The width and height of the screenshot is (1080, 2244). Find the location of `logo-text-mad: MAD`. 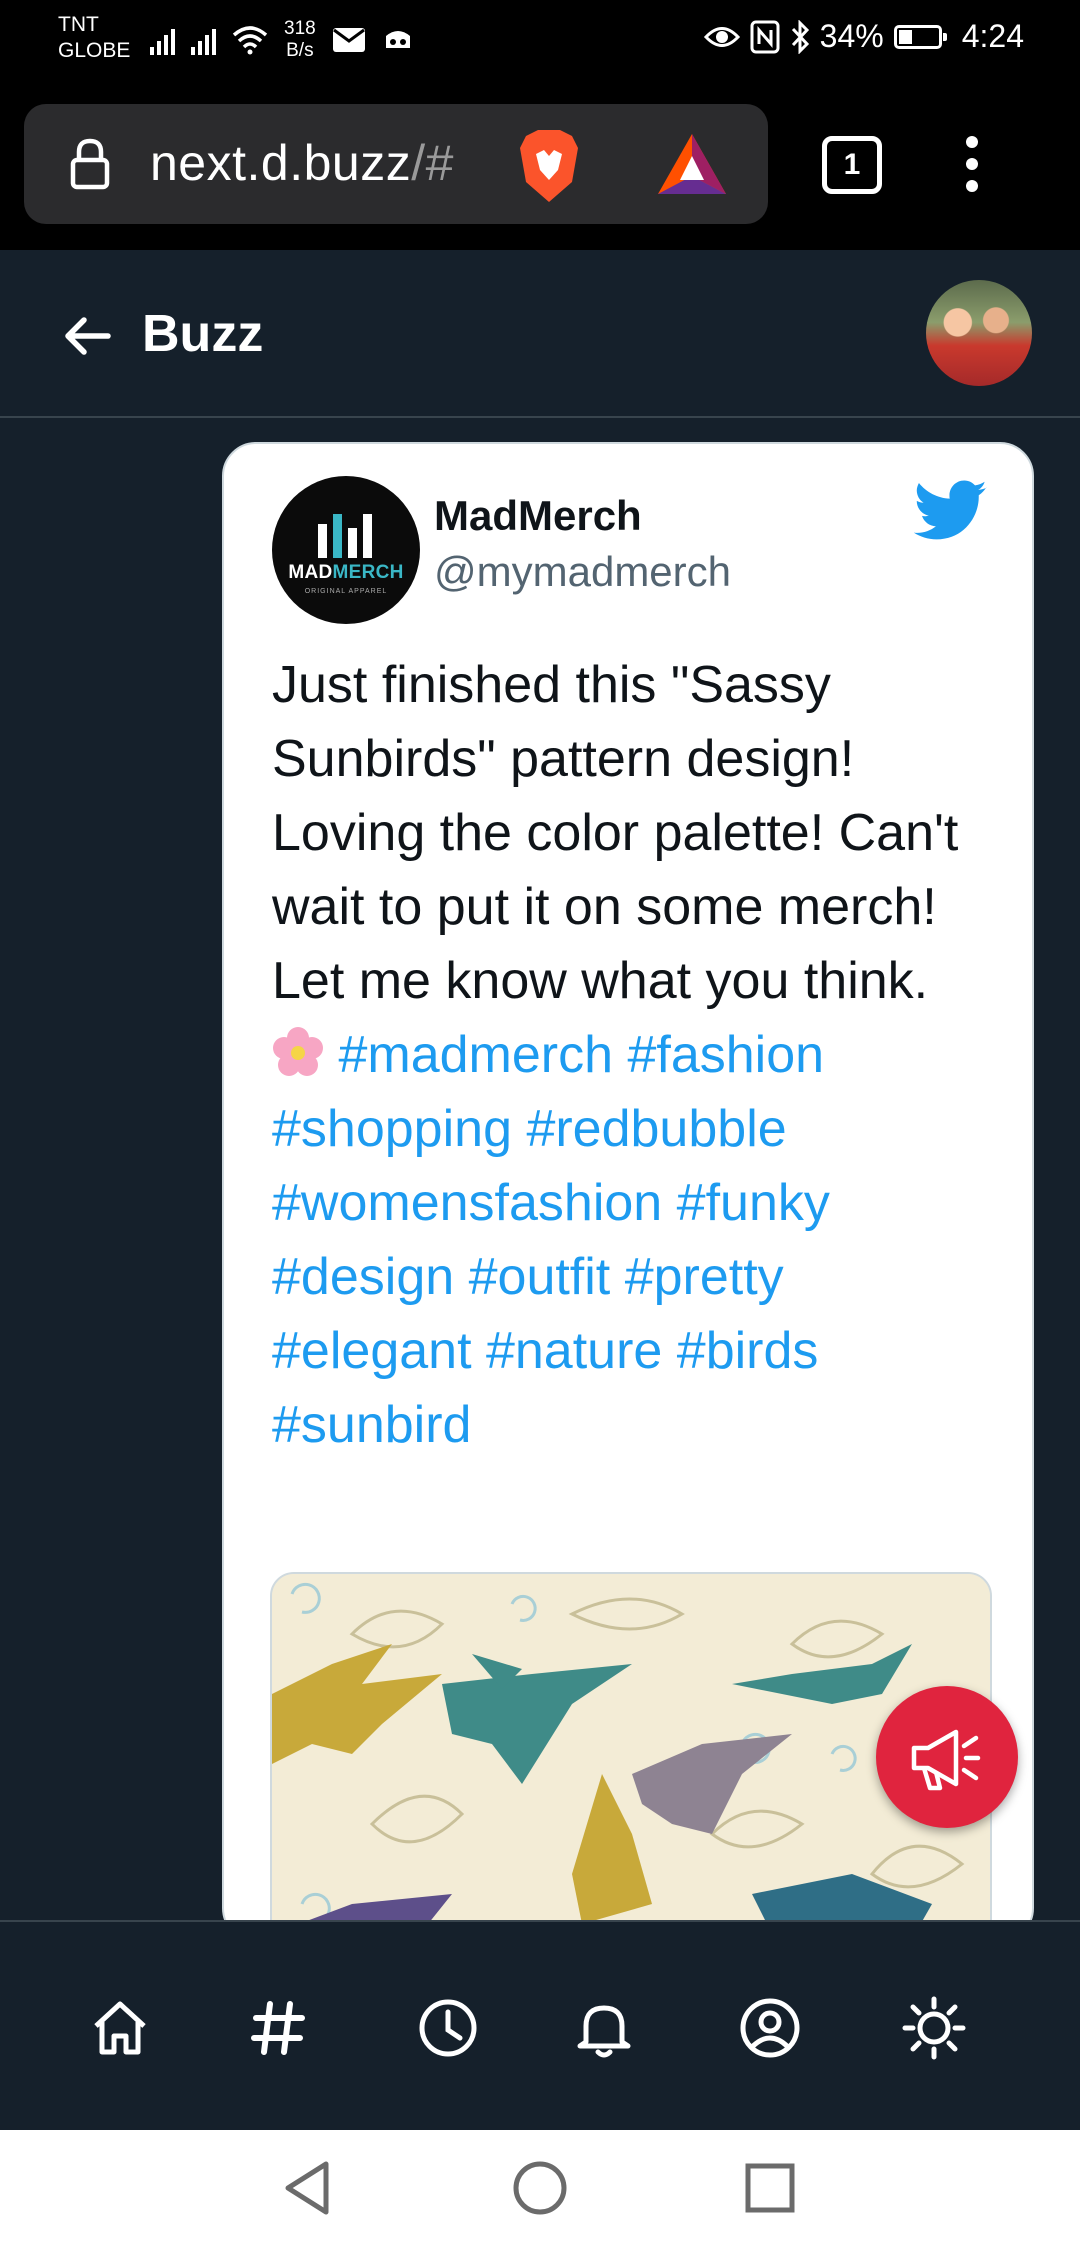

logo-text-mad: MAD is located at coordinates (310, 572).